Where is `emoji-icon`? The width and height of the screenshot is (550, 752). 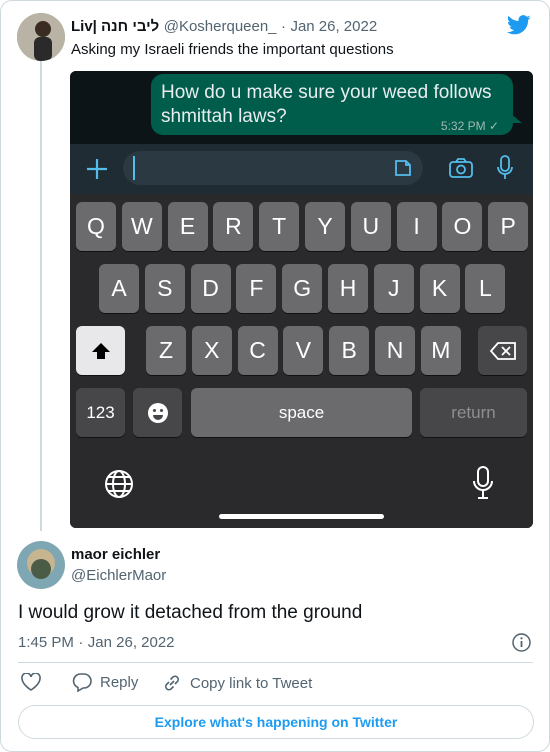
emoji-icon is located at coordinates (157, 412).